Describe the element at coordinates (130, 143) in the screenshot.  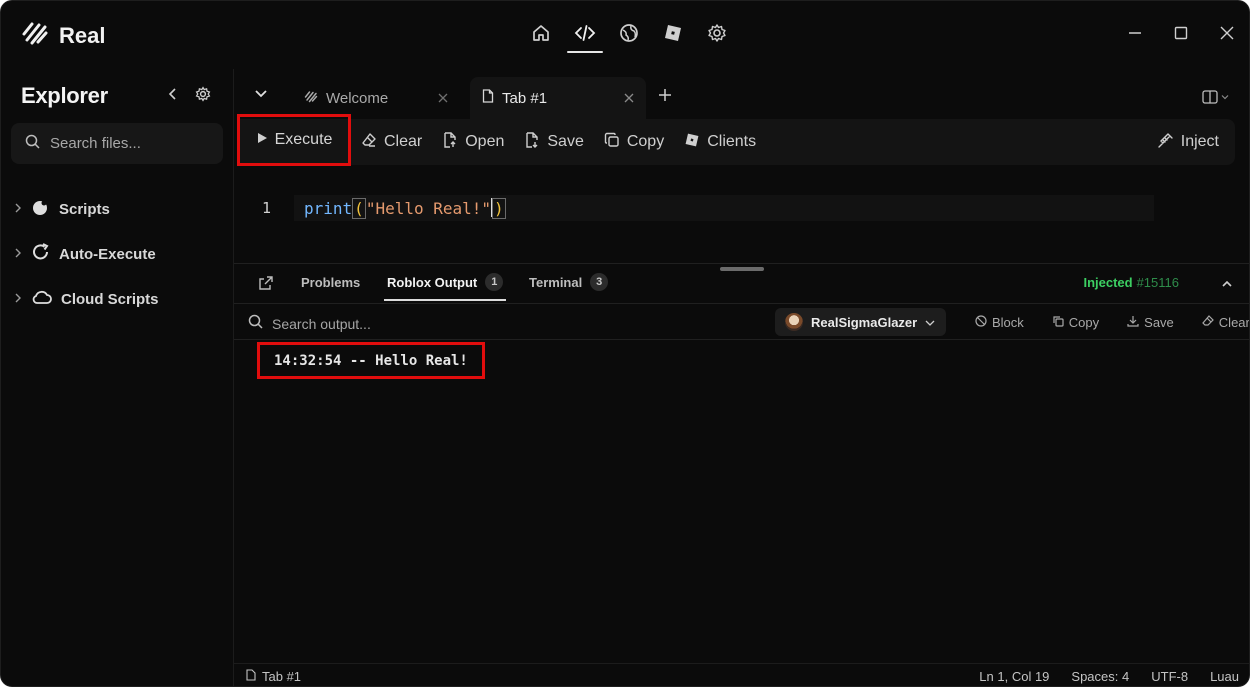
I see `file-search-input` at that location.